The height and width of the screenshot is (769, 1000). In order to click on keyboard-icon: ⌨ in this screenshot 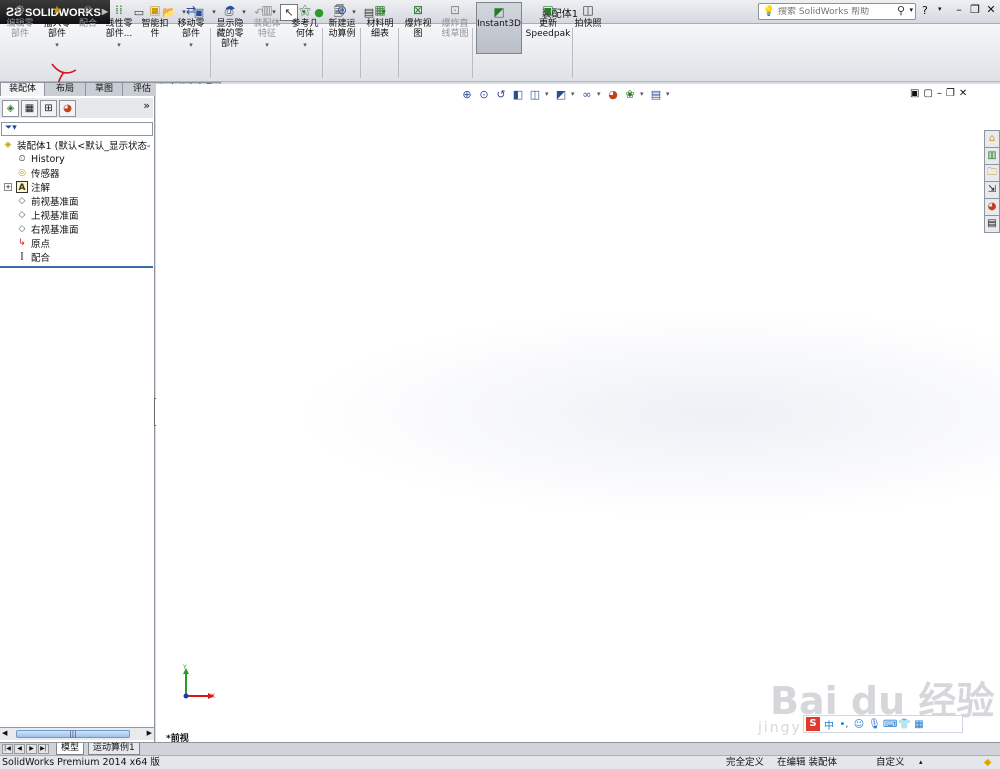, I will do `click(890, 724)`.